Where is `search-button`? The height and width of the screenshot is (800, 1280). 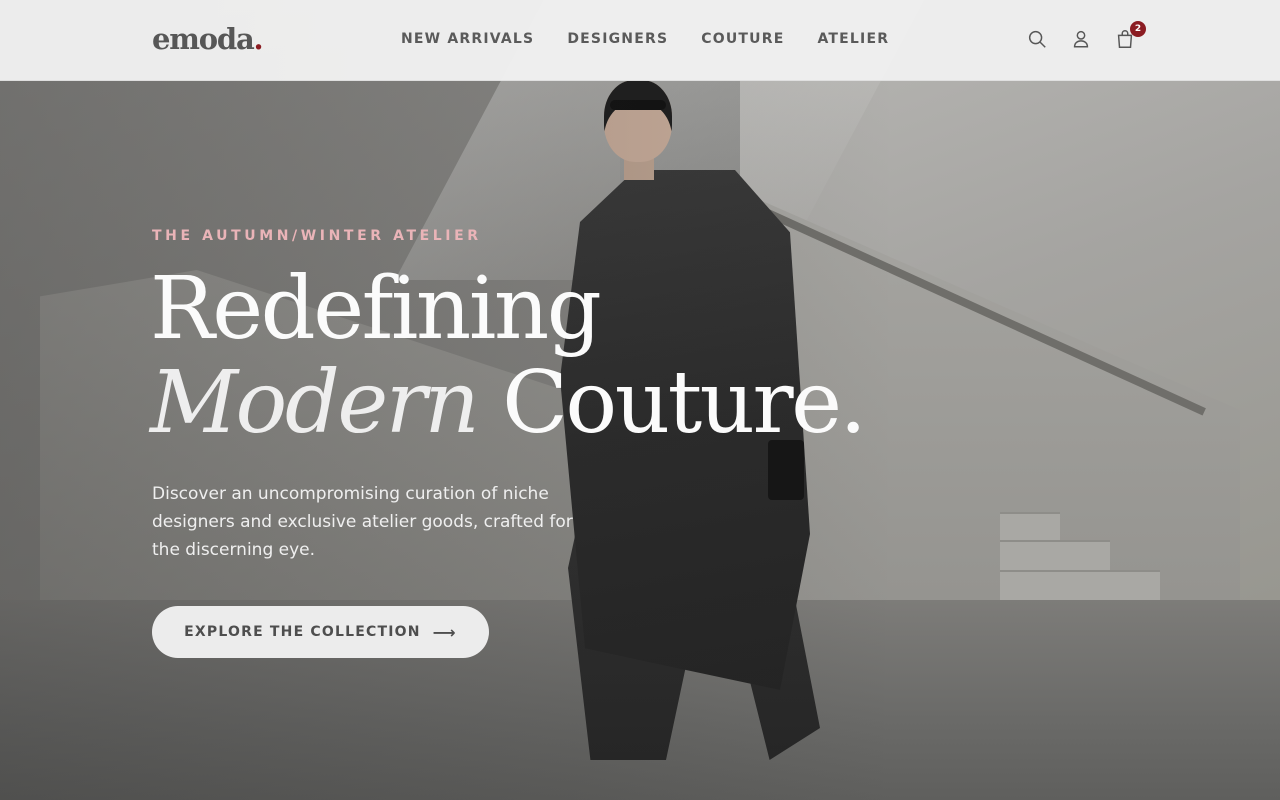 search-button is located at coordinates (1038, 40).